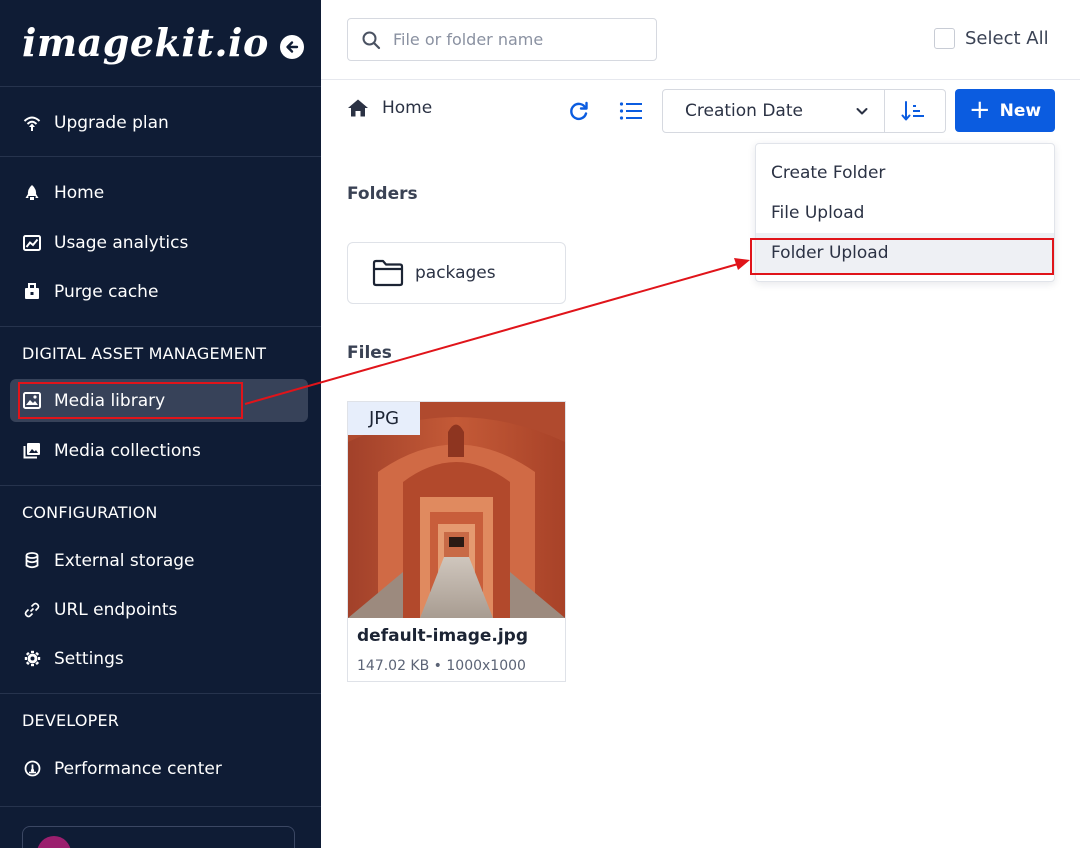 The image size is (1080, 848). I want to click on user-account-menu, so click(158, 837).